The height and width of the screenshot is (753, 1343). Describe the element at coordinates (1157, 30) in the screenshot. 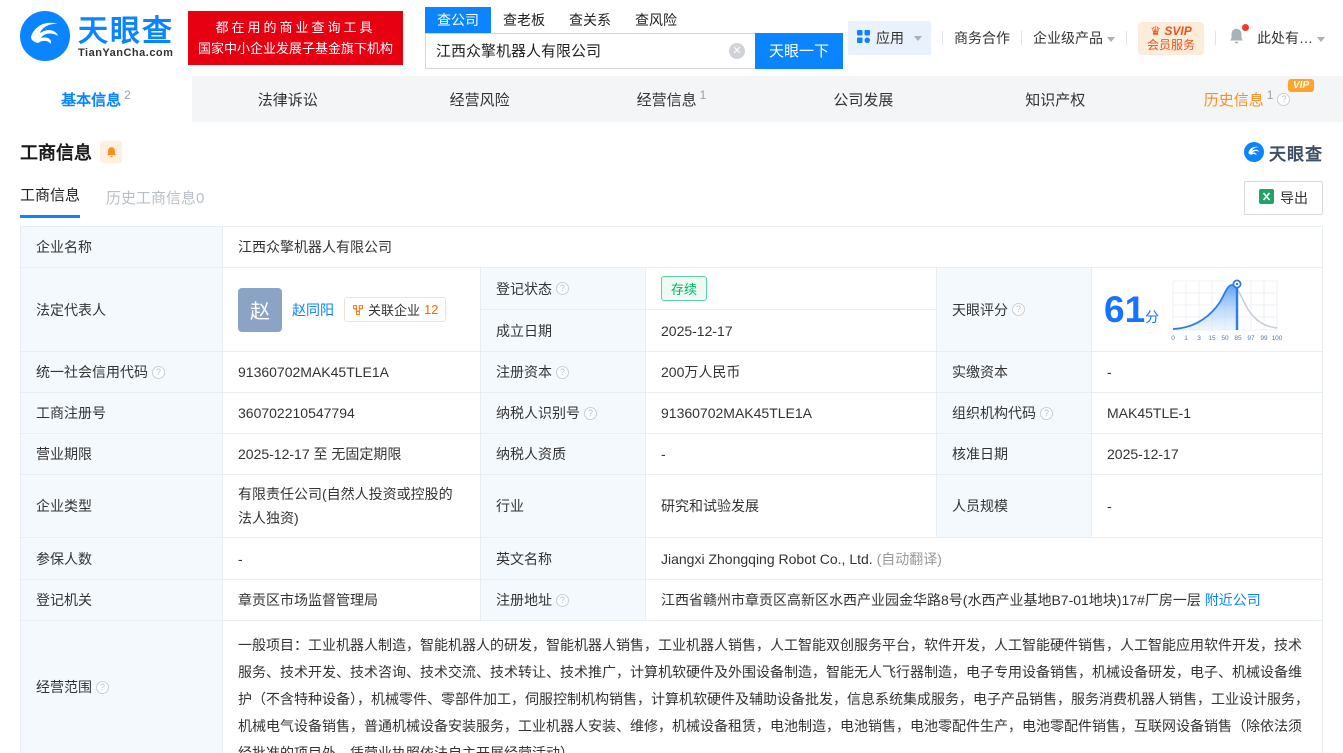

I see `crown-icon: ♛` at that location.